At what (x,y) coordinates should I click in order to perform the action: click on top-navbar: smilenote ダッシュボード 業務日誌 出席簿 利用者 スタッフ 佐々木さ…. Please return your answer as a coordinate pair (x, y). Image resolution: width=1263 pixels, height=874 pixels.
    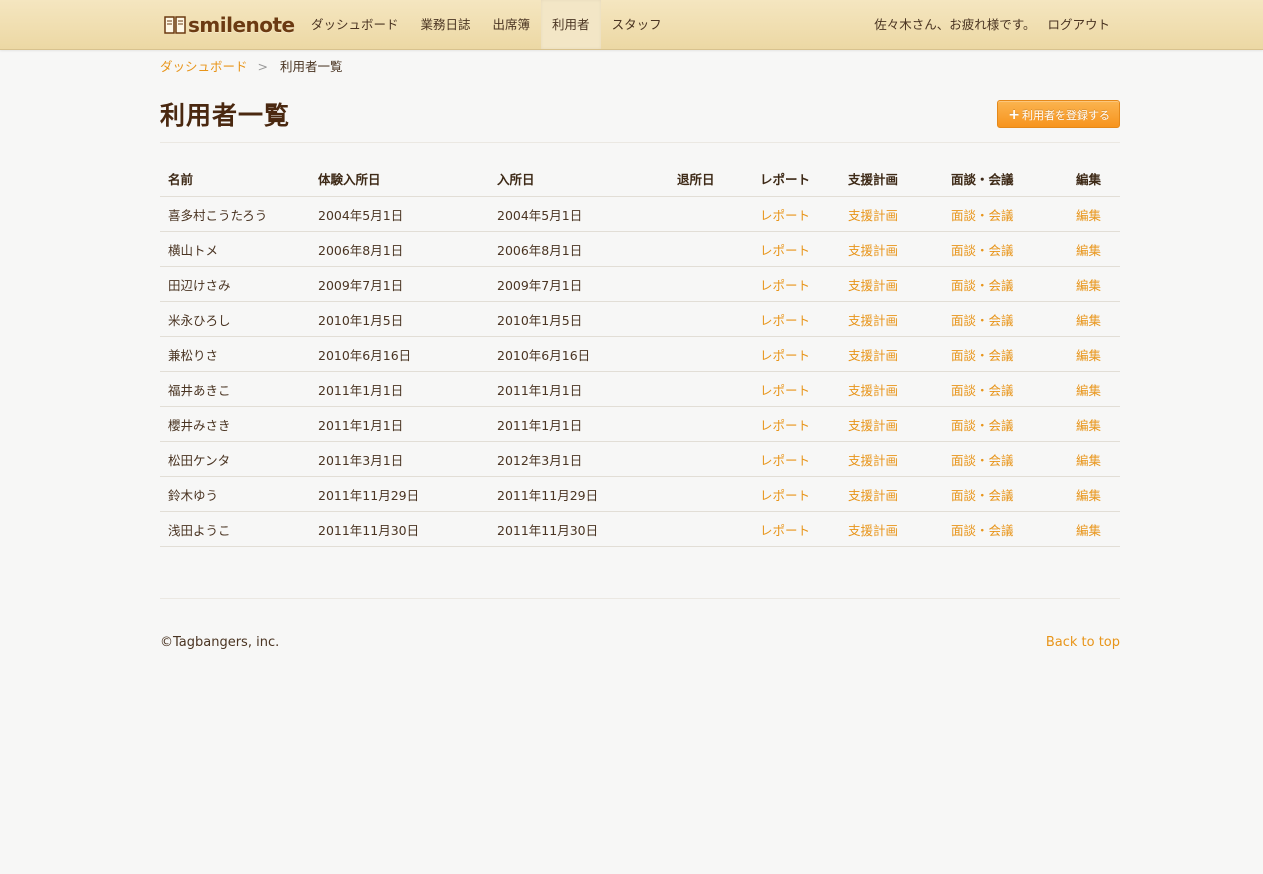
    Looking at the image, I should click on (631, 25).